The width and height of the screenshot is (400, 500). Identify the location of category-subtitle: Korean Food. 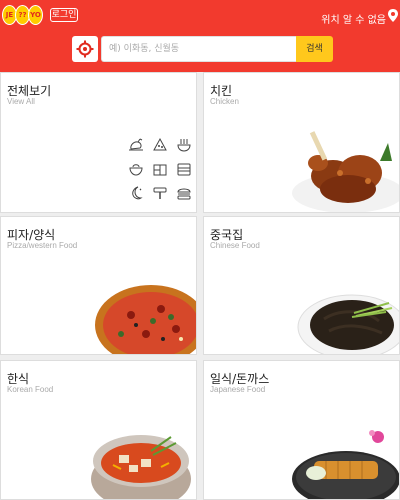
(30, 389).